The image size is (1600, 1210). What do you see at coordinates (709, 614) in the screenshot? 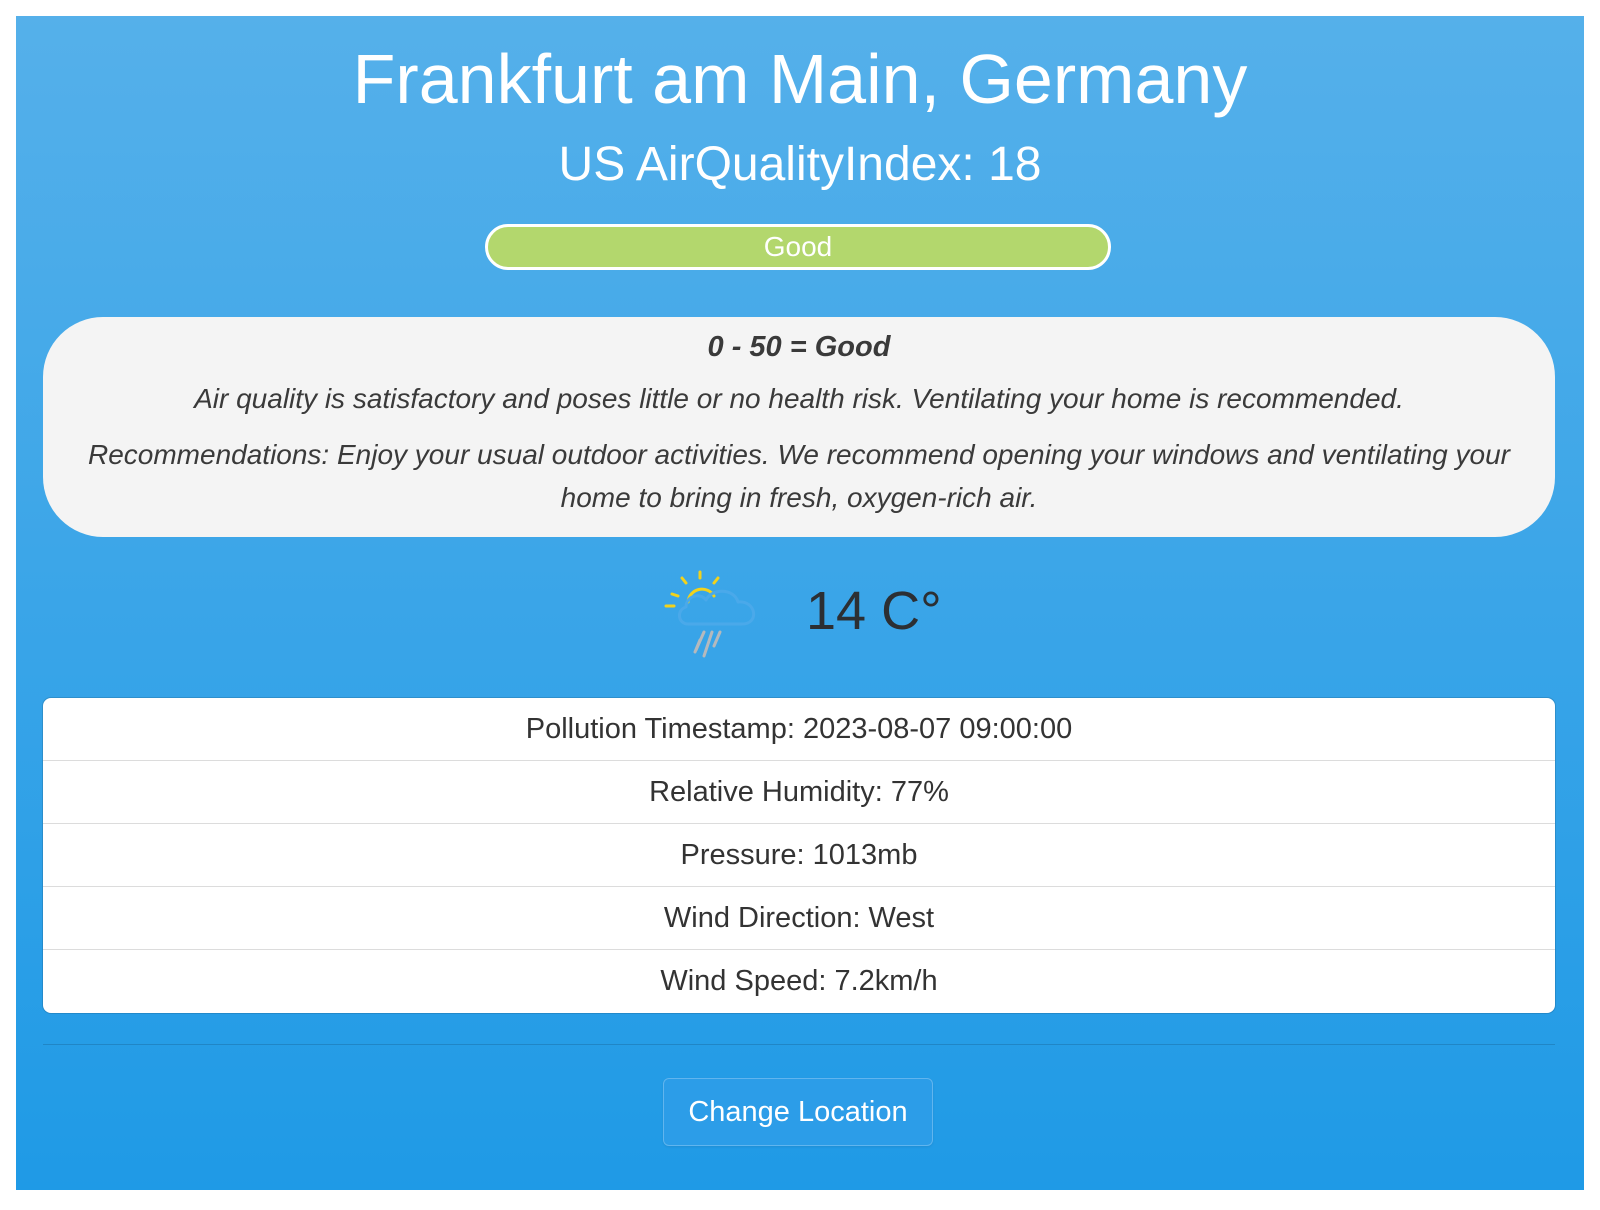
I see `partly-sunny-rain-icon` at bounding box center [709, 614].